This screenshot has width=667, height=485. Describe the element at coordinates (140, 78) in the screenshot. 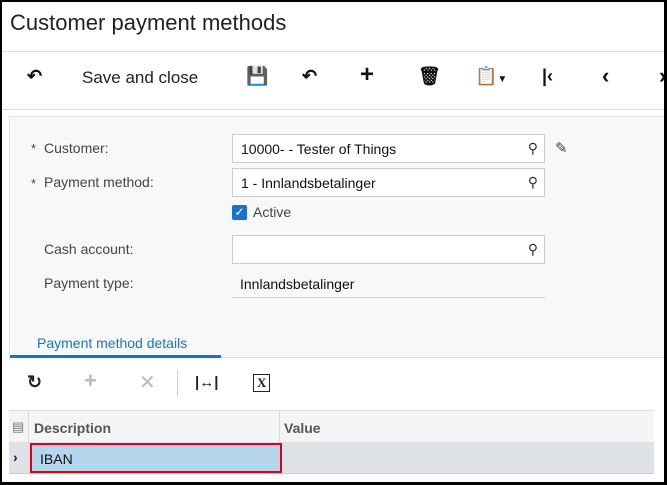

I see `save-and-close-button: Save and close` at that location.